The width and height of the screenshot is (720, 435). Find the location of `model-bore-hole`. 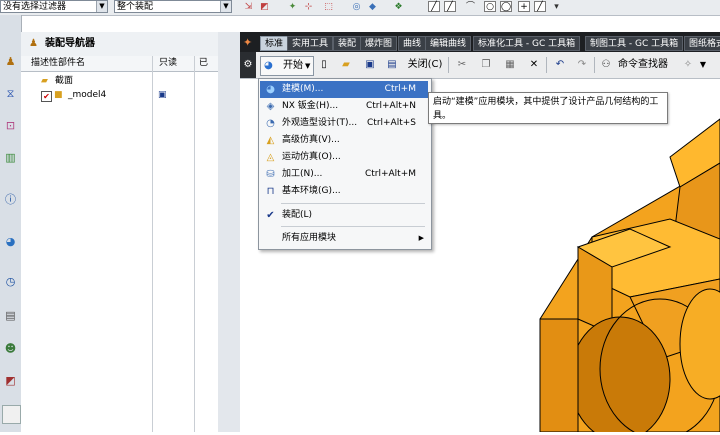

model-bore-hole is located at coordinates (620, 375).